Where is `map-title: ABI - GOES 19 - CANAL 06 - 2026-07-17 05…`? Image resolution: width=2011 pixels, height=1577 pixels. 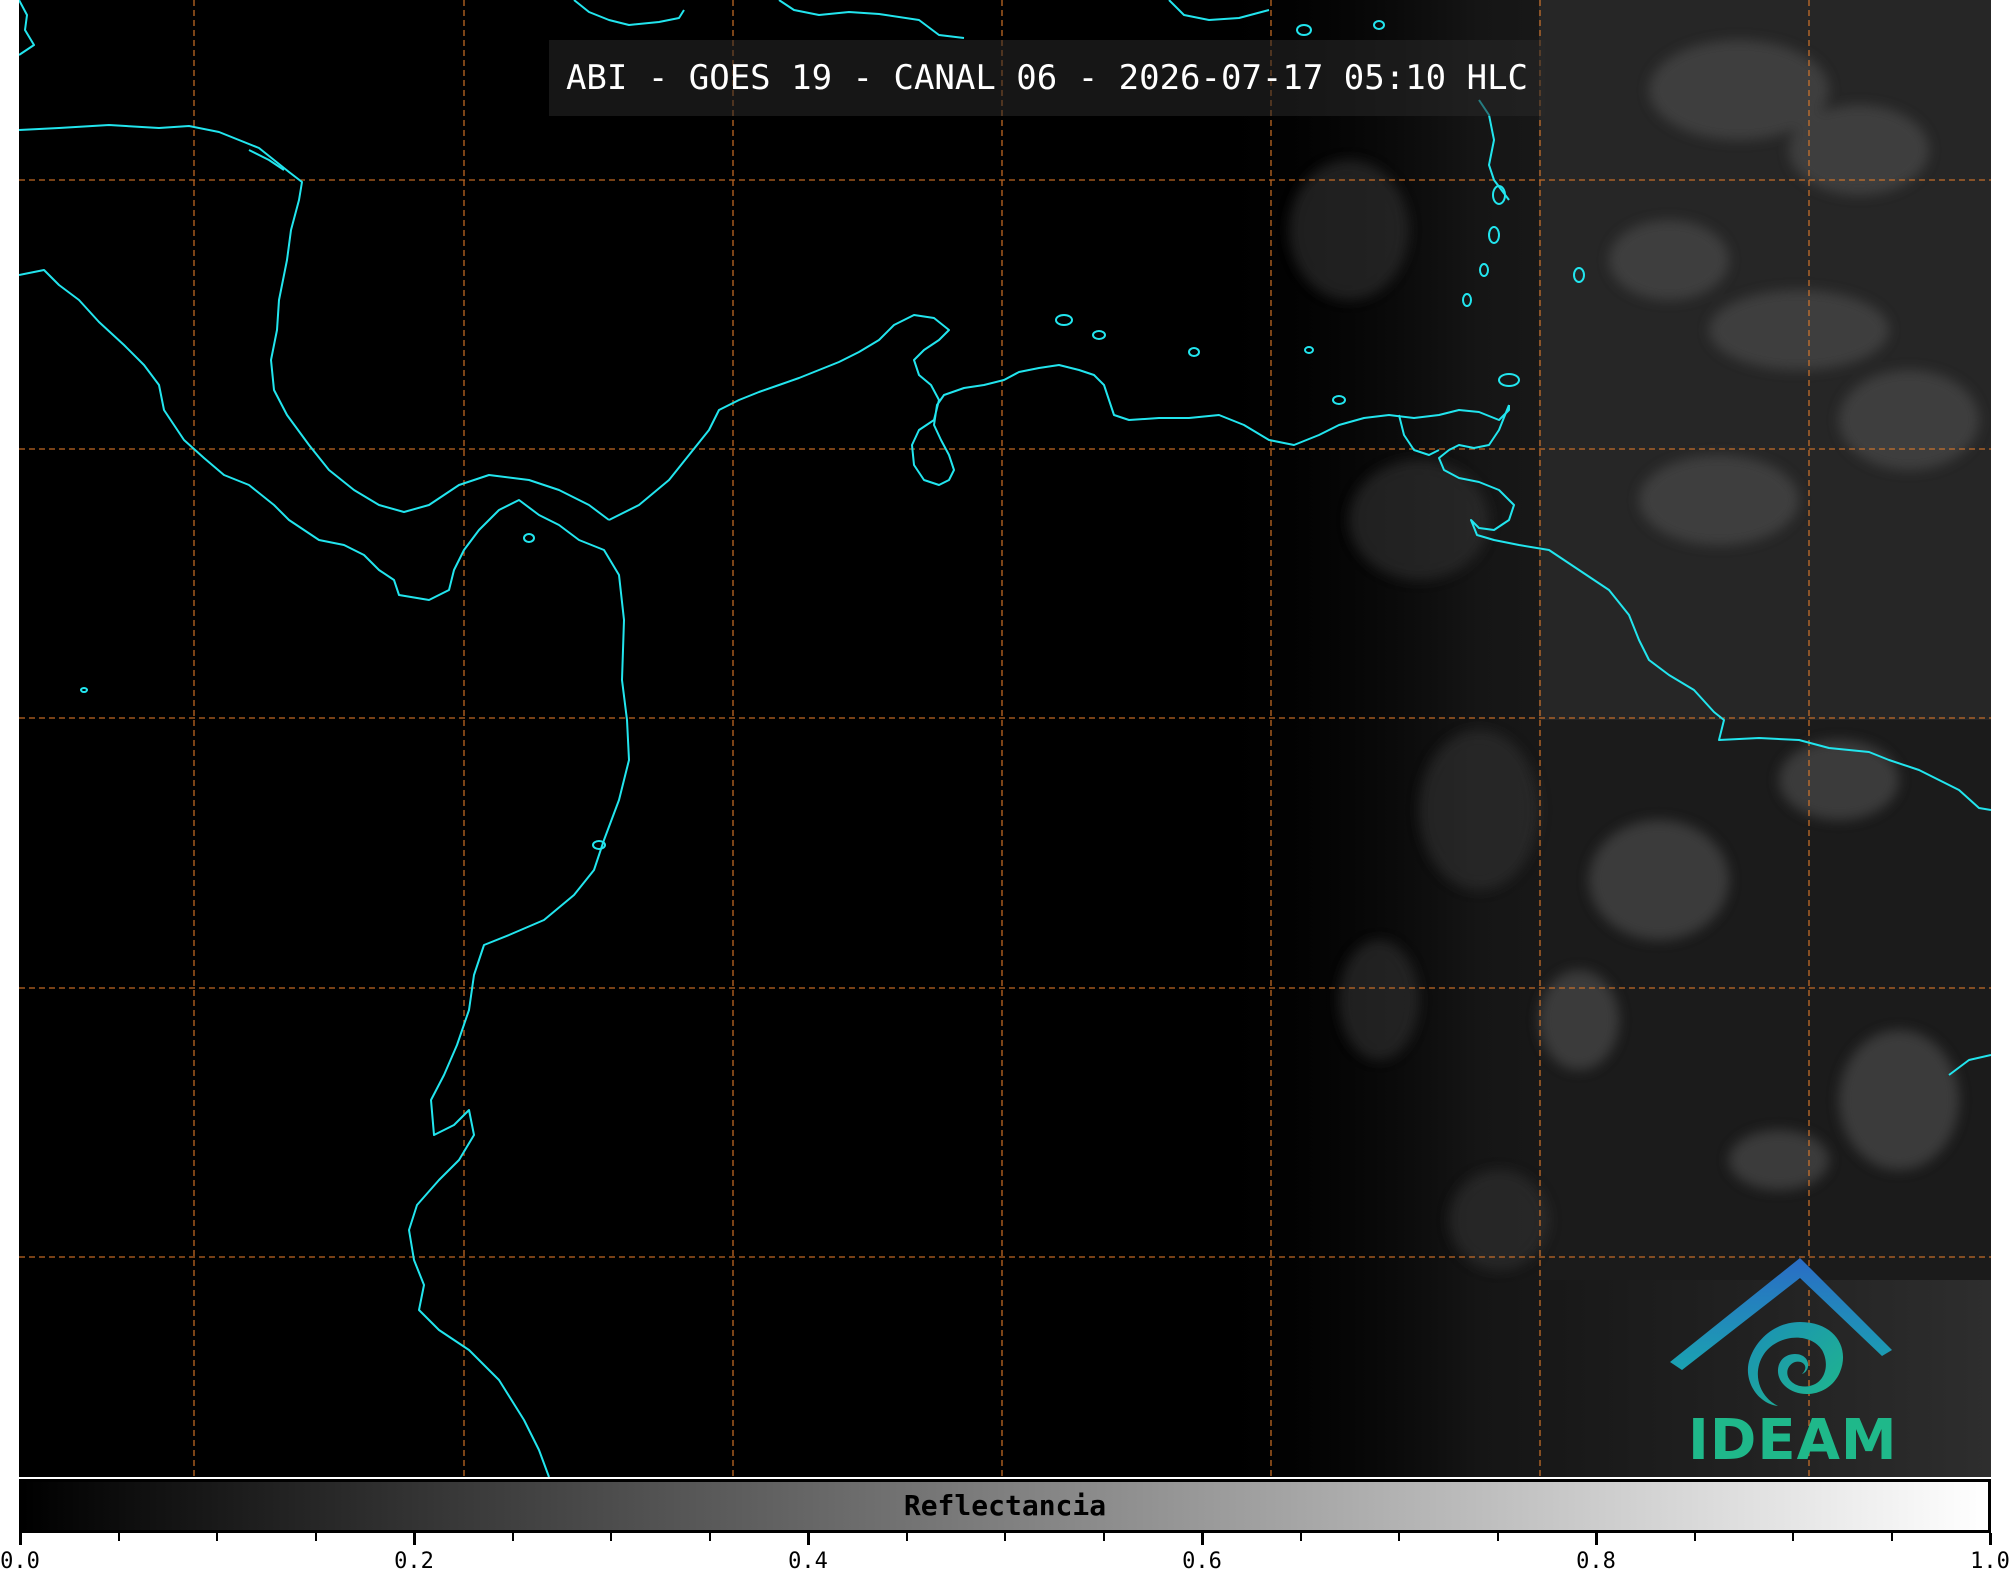
map-title: ABI - GOES 19 - CANAL 06 - 2026-07-17 05… is located at coordinates (1047, 78).